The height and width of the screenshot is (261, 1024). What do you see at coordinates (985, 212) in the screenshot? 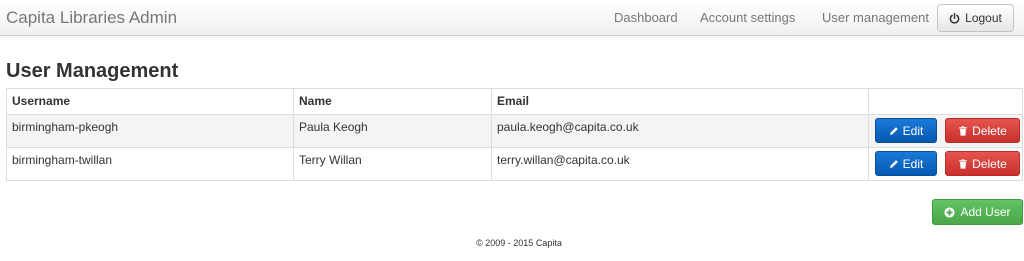
I see `add-user-label: Add User` at bounding box center [985, 212].